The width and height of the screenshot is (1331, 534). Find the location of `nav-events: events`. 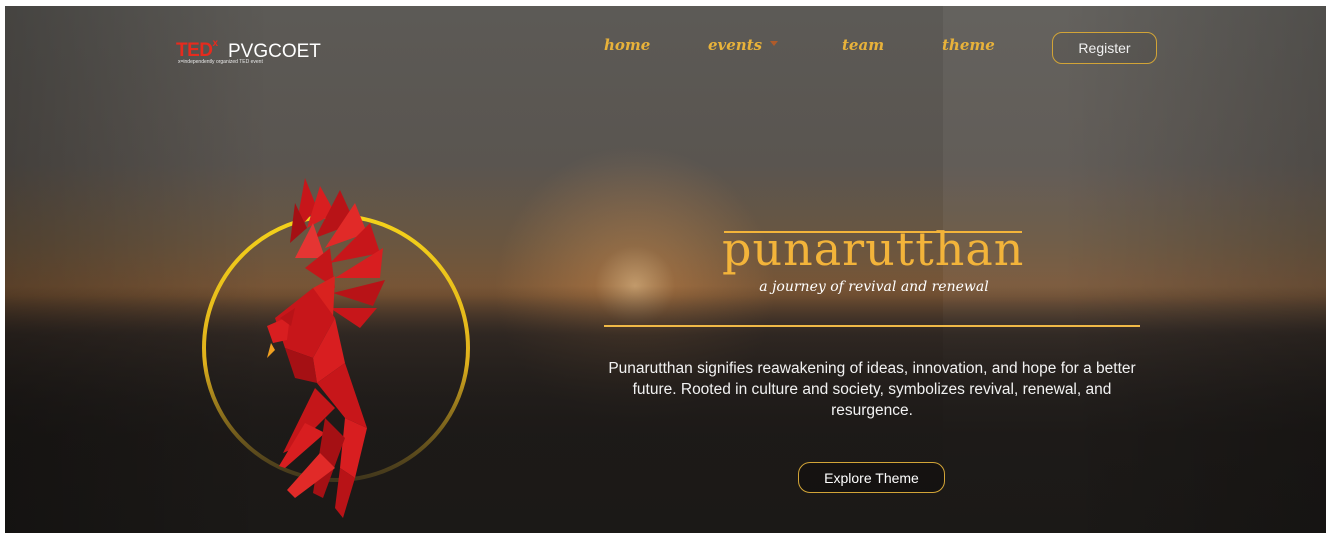

nav-events: events is located at coordinates (743, 45).